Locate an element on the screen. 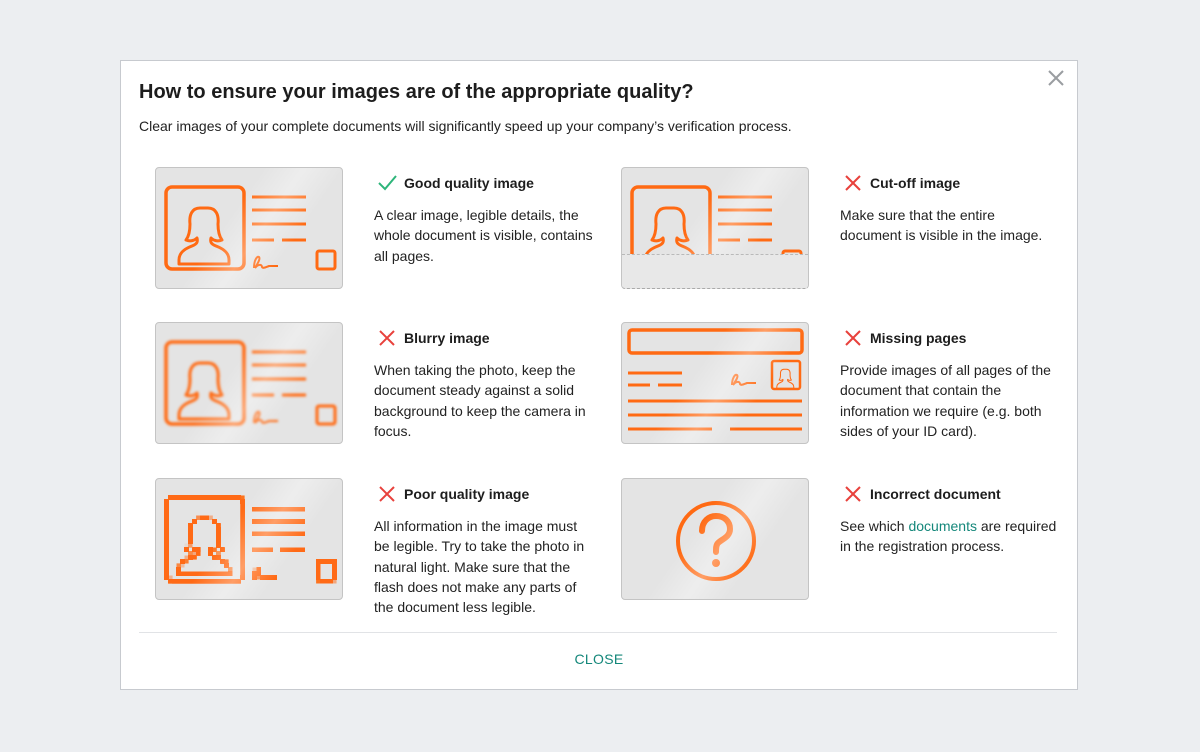  item-title: Blurry image is located at coordinates (447, 338).